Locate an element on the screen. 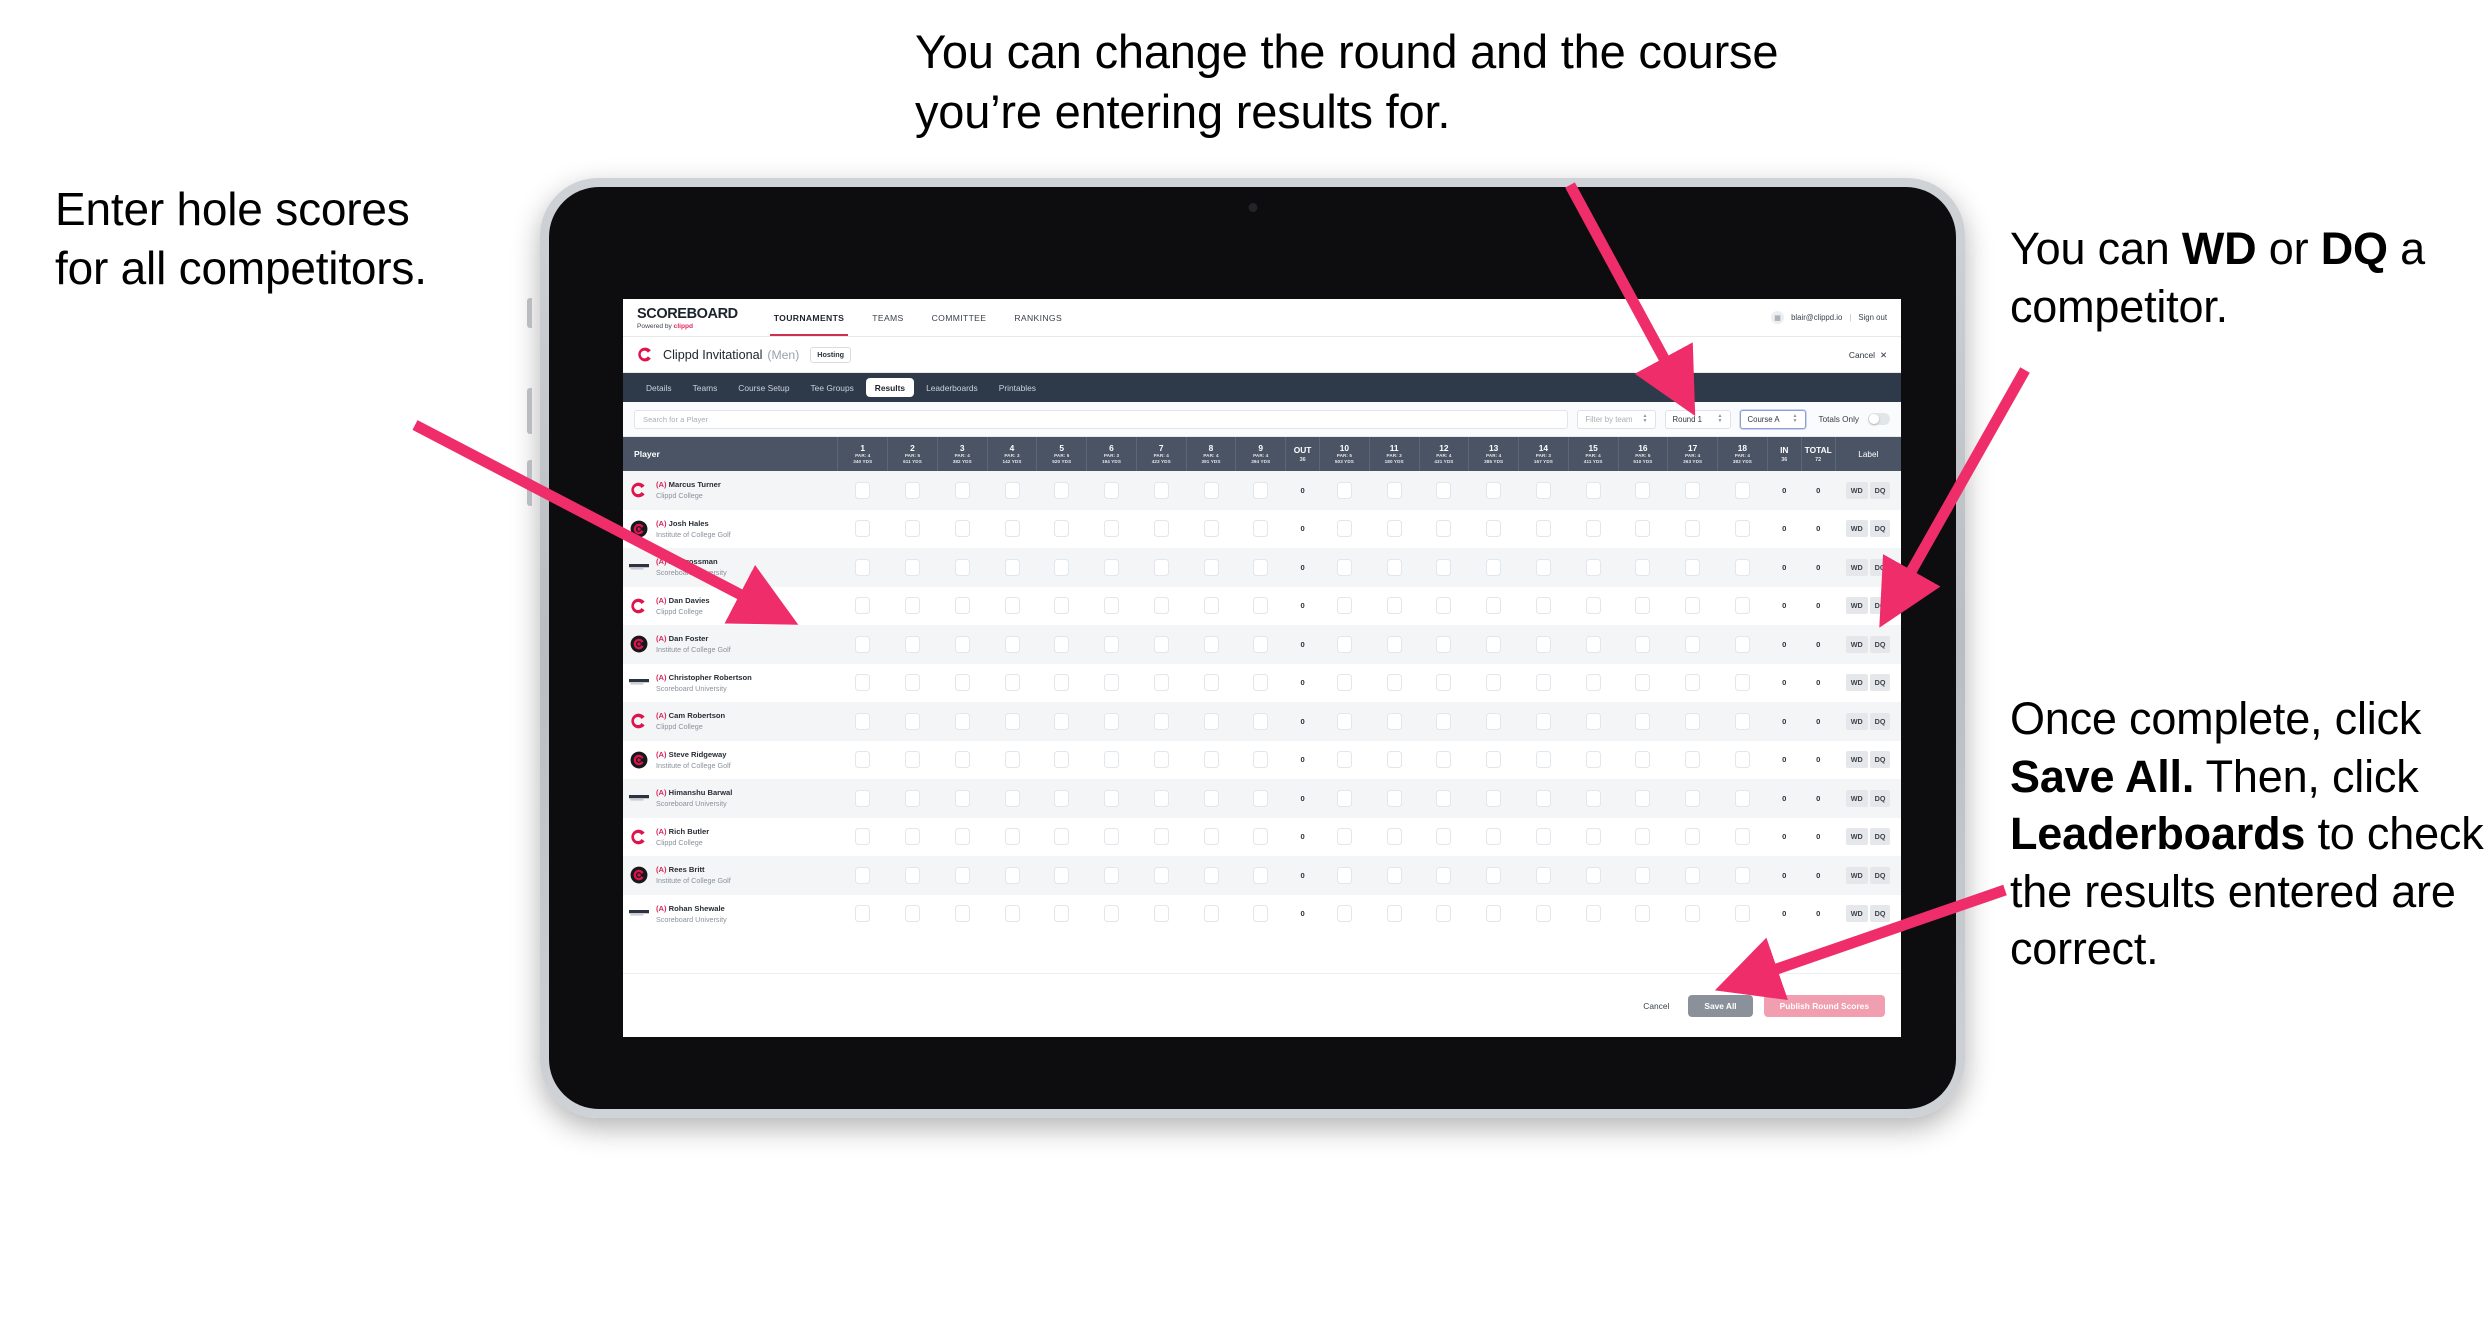 This screenshot has width=2489, height=1339. nav-item-rankings: RANKINGS is located at coordinates (1038, 317).